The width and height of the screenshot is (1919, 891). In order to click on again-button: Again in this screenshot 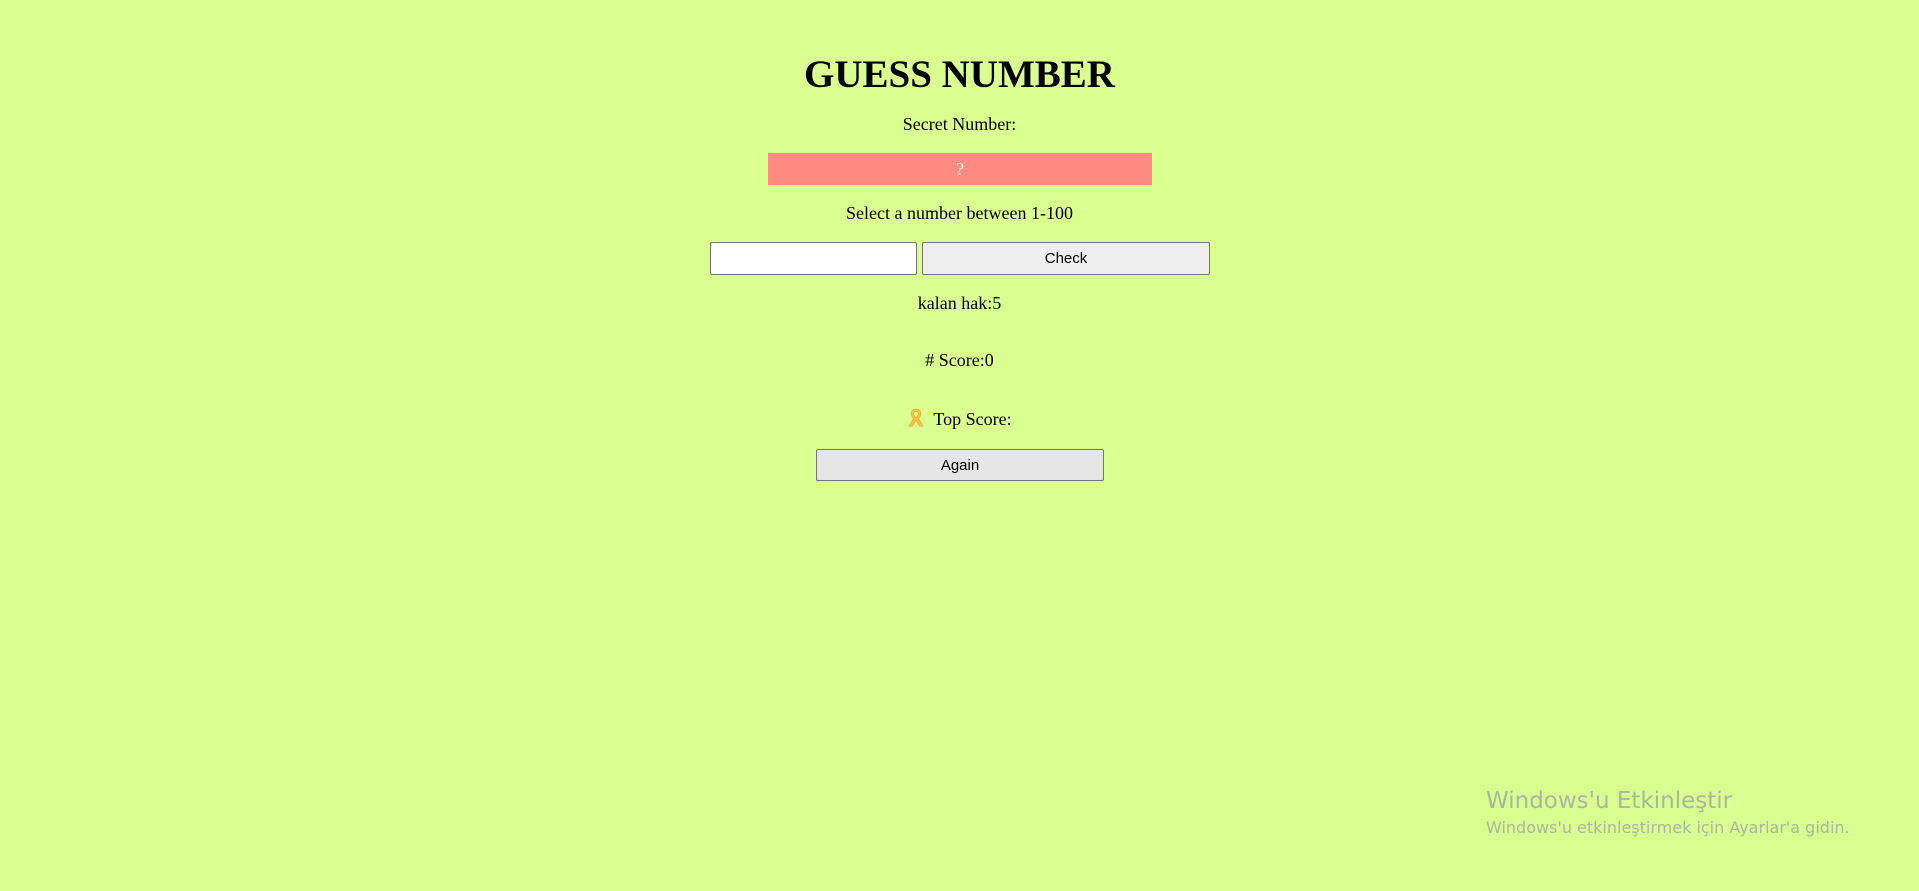, I will do `click(960, 465)`.